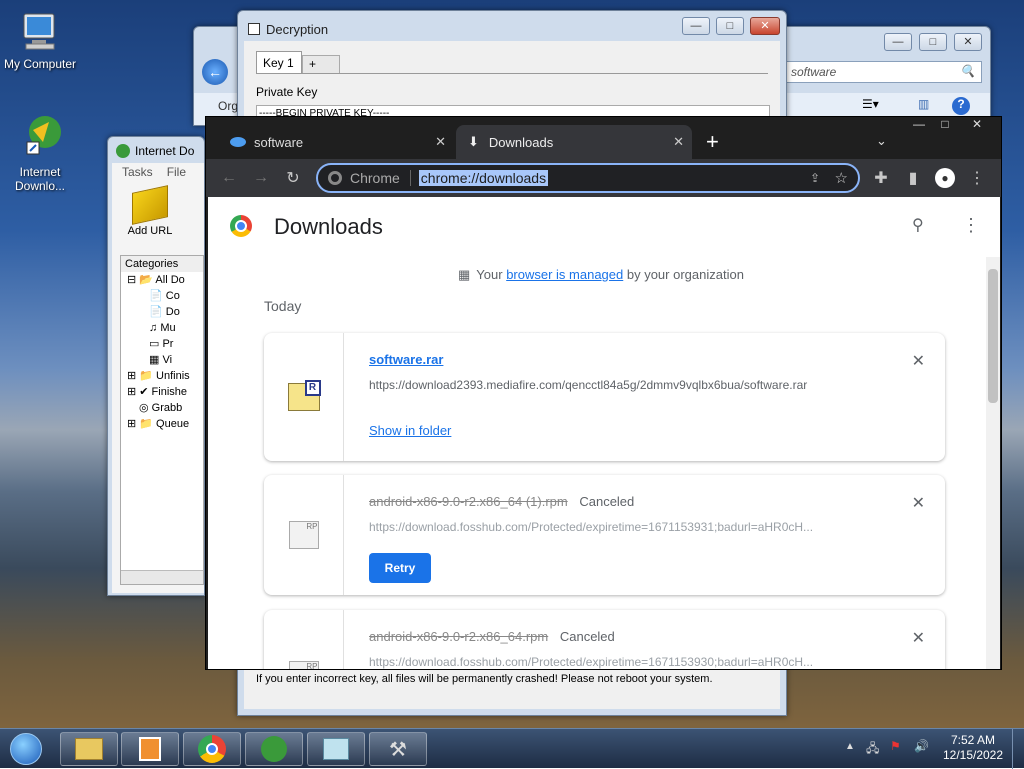  I want to click on menu-kebab-icon: ⋮, so click(977, 178).